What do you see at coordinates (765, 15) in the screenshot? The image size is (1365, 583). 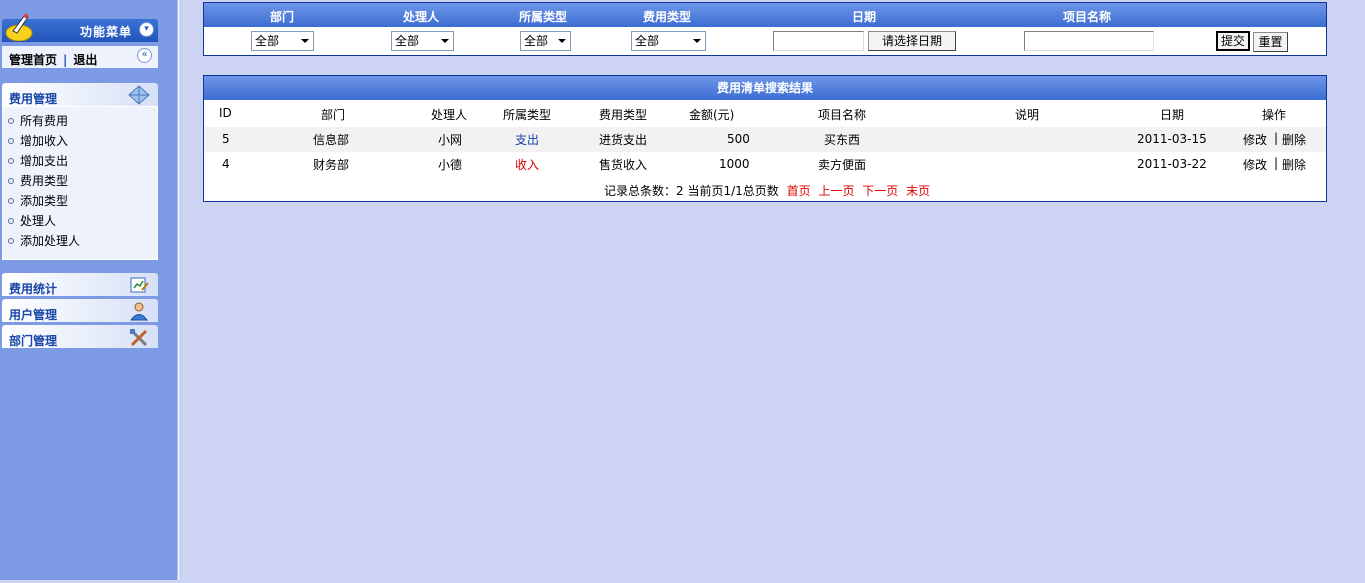 I see `search-header-row: 部门 处理人 所属类型 费用类型 日期 项目名称` at bounding box center [765, 15].